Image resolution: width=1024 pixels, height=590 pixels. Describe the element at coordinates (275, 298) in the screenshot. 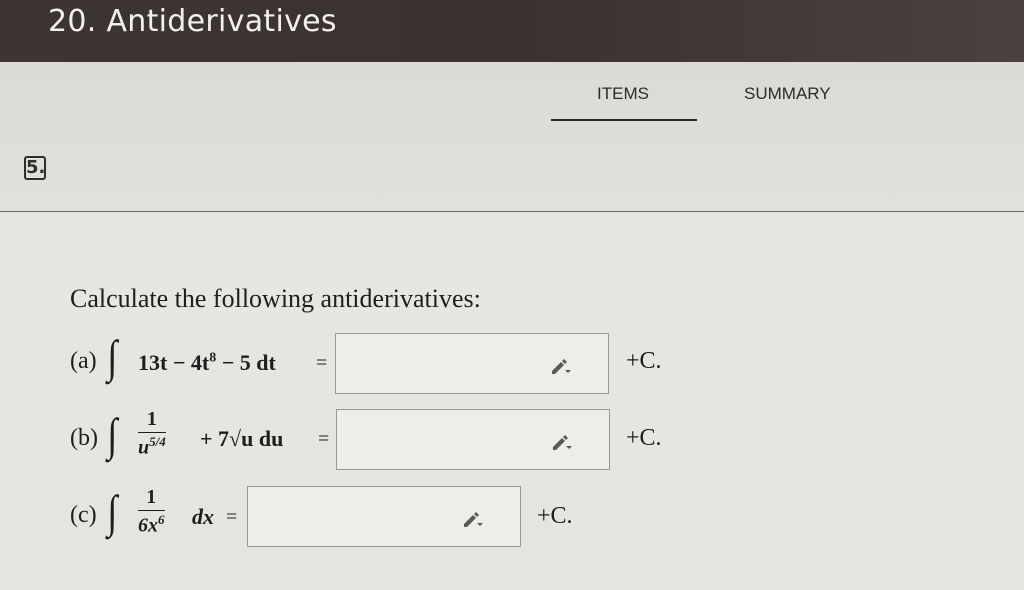

I see `question-prompt: Calculate the following antiderivatives:` at that location.